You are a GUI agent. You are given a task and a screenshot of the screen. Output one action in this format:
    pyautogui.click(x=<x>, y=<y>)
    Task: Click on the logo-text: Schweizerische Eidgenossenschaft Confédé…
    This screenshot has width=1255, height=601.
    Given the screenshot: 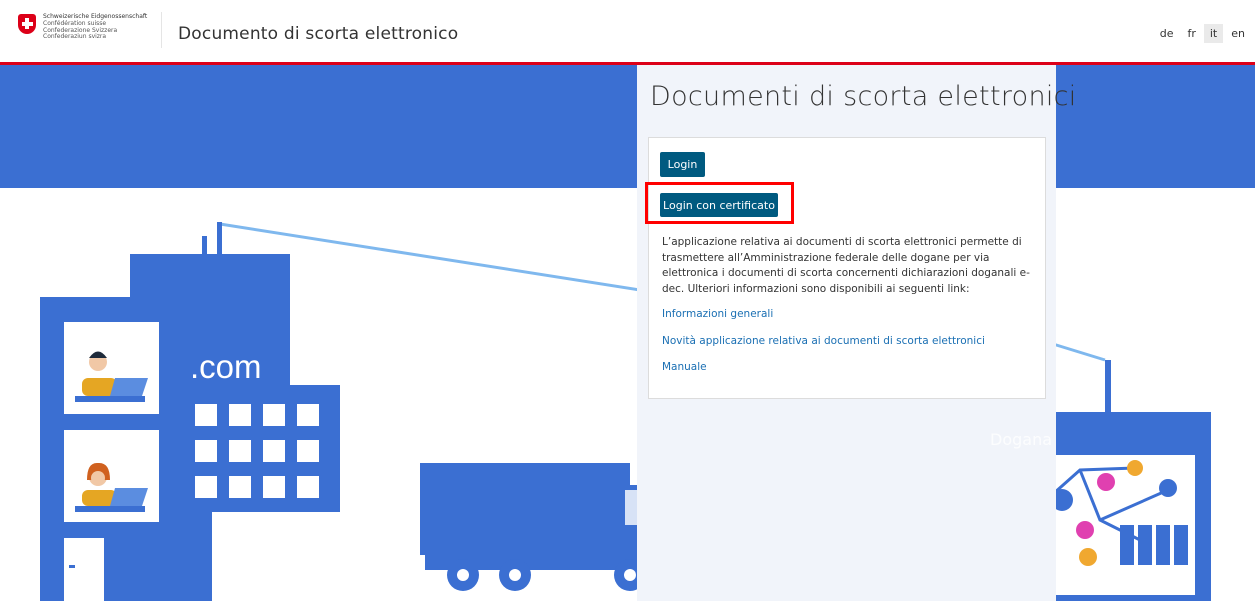 What is the action you would take?
    pyautogui.click(x=95, y=27)
    